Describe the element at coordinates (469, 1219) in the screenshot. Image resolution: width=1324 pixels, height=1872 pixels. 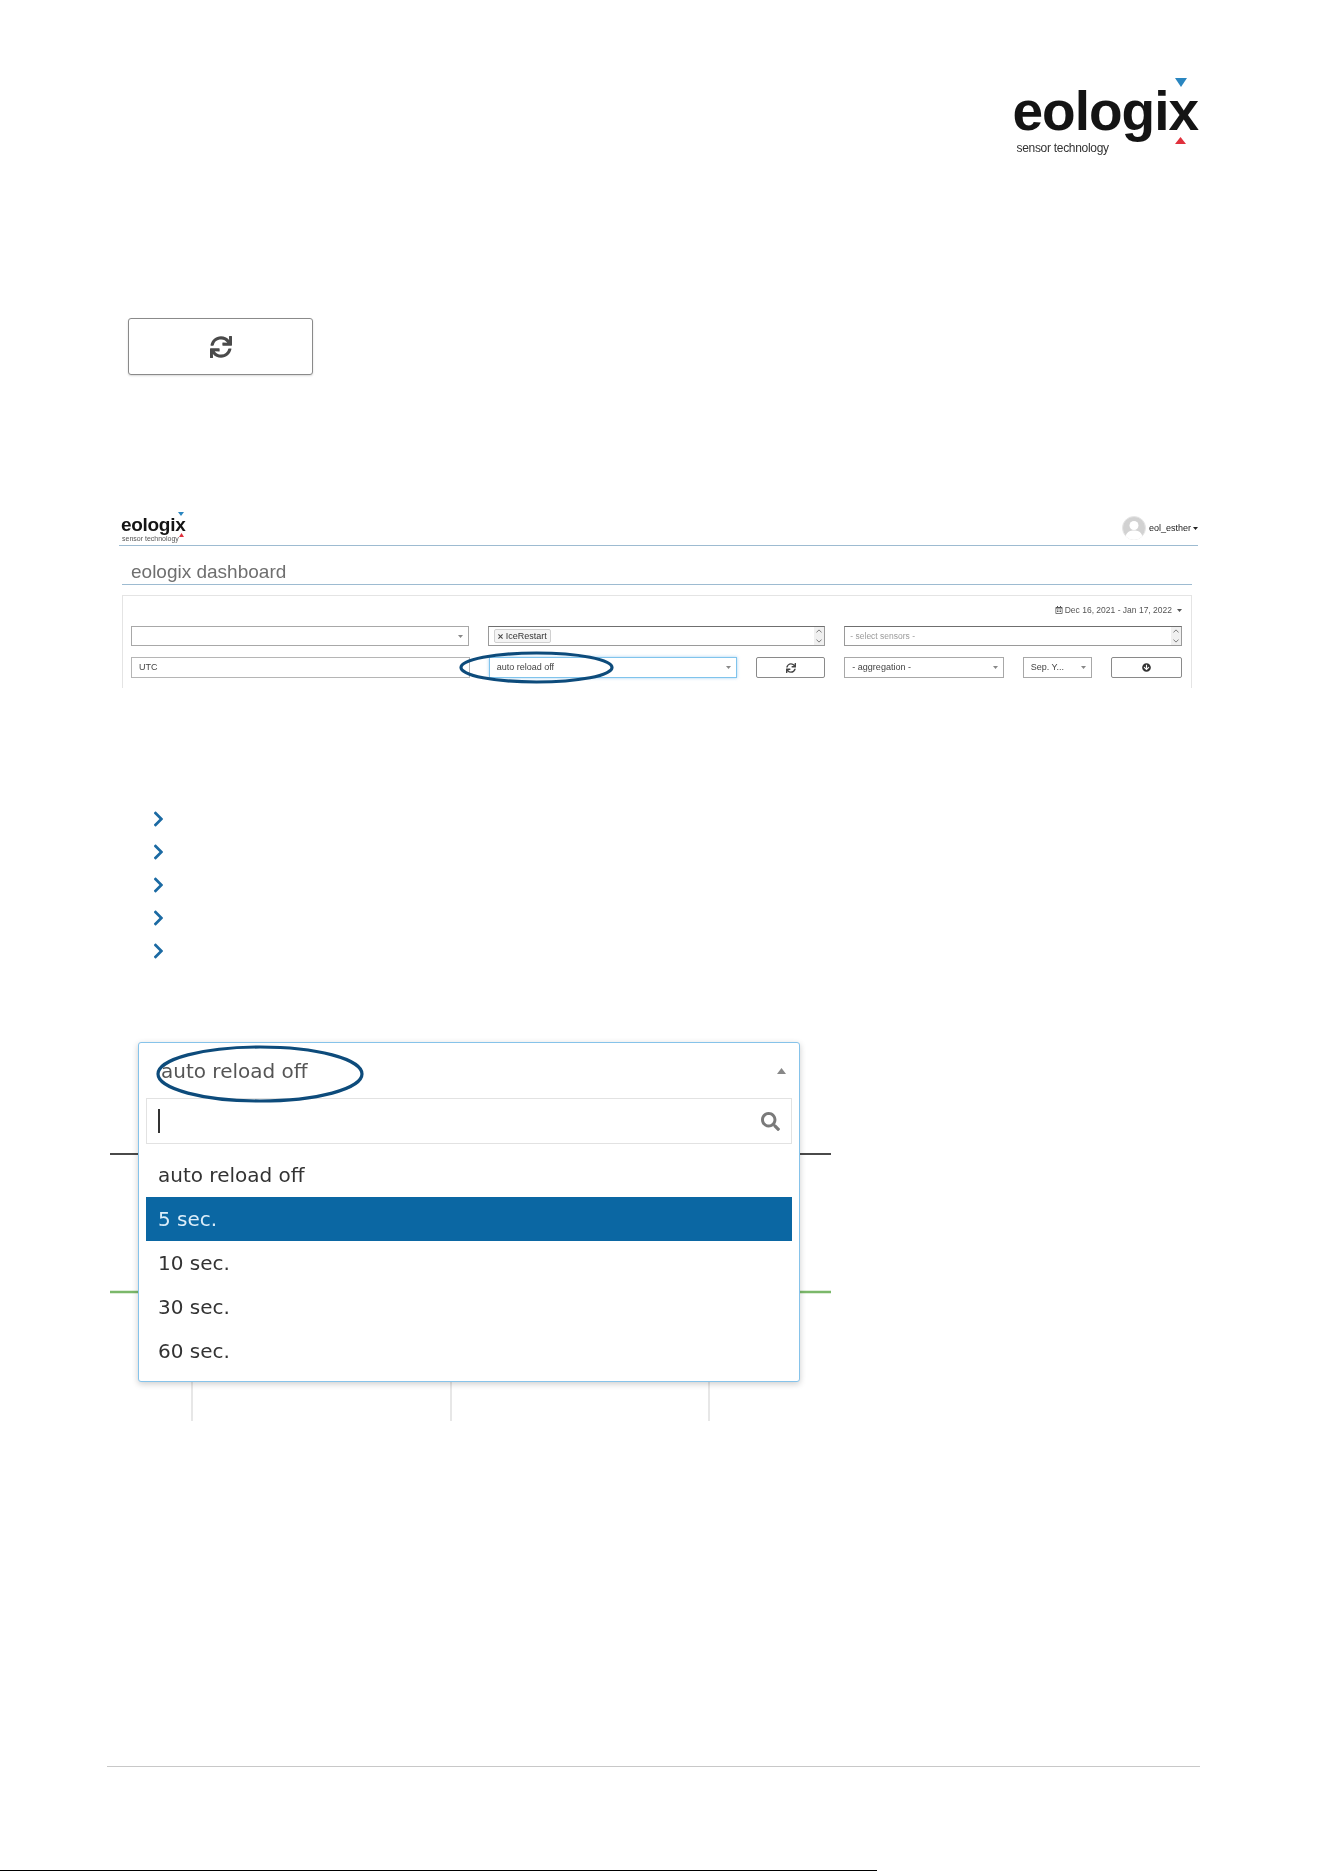
I see `dropdown-option: 5 sec.` at that location.